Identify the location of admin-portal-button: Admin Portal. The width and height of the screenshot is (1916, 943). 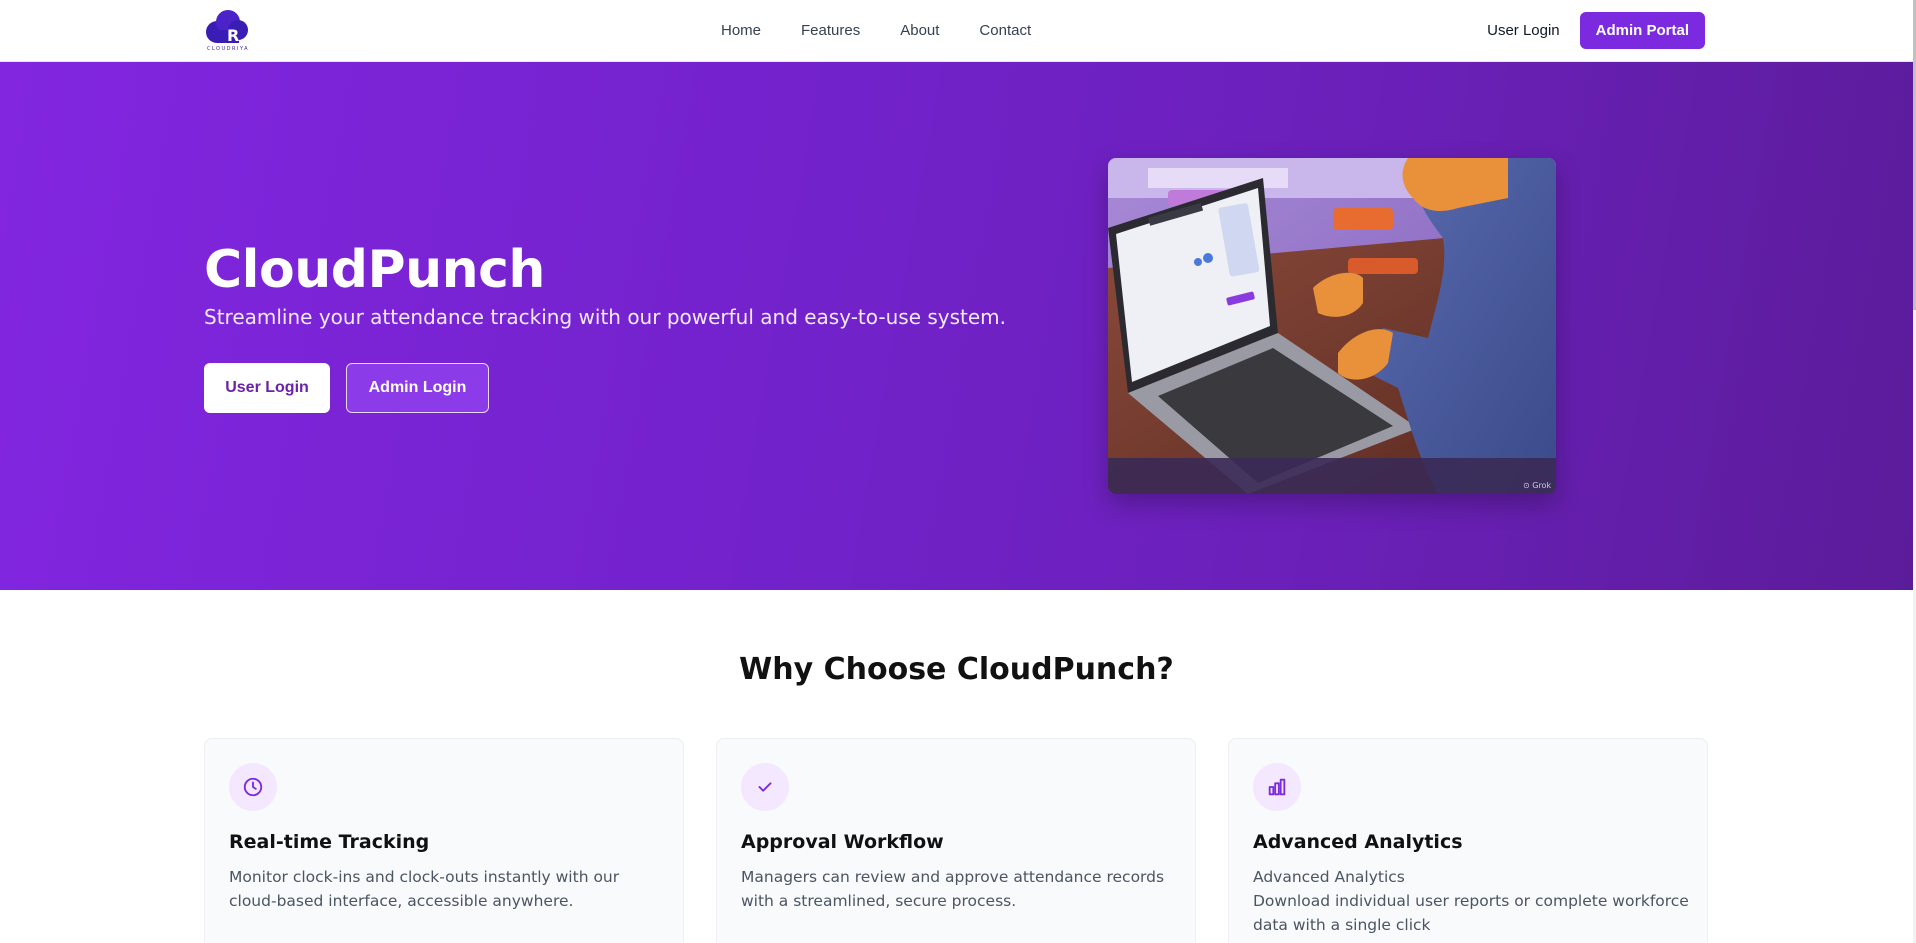
(1642, 30).